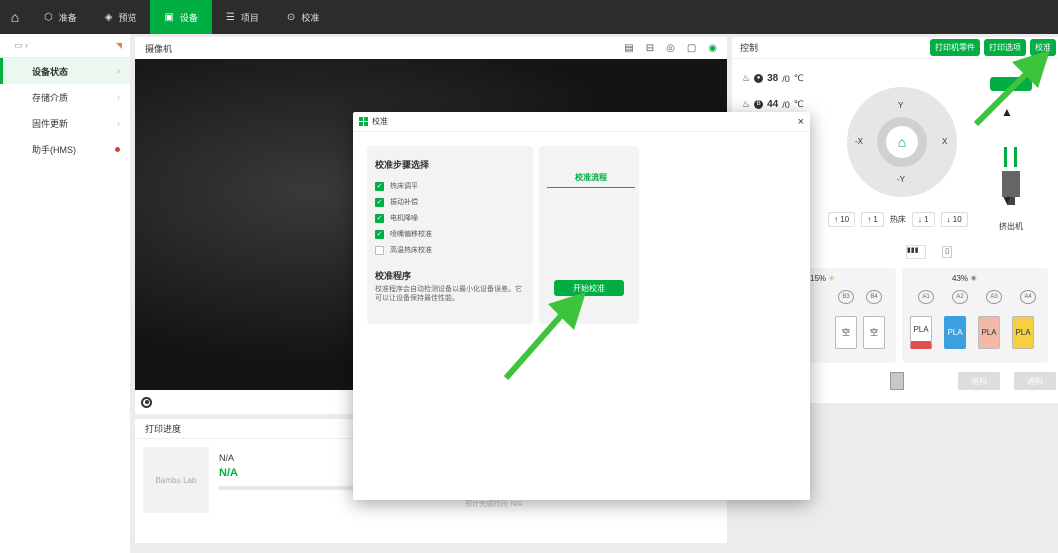  I want to click on arrow-to-calibrate-button, so click(1003, 97).